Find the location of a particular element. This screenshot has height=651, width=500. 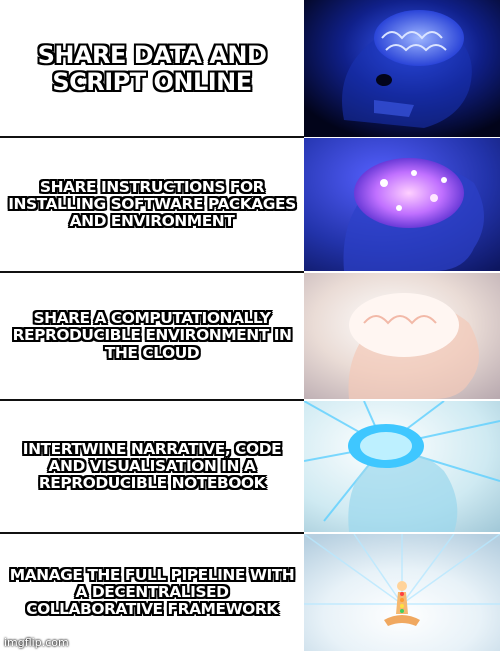

brain-radiant-cyan-icon is located at coordinates (402, 466).